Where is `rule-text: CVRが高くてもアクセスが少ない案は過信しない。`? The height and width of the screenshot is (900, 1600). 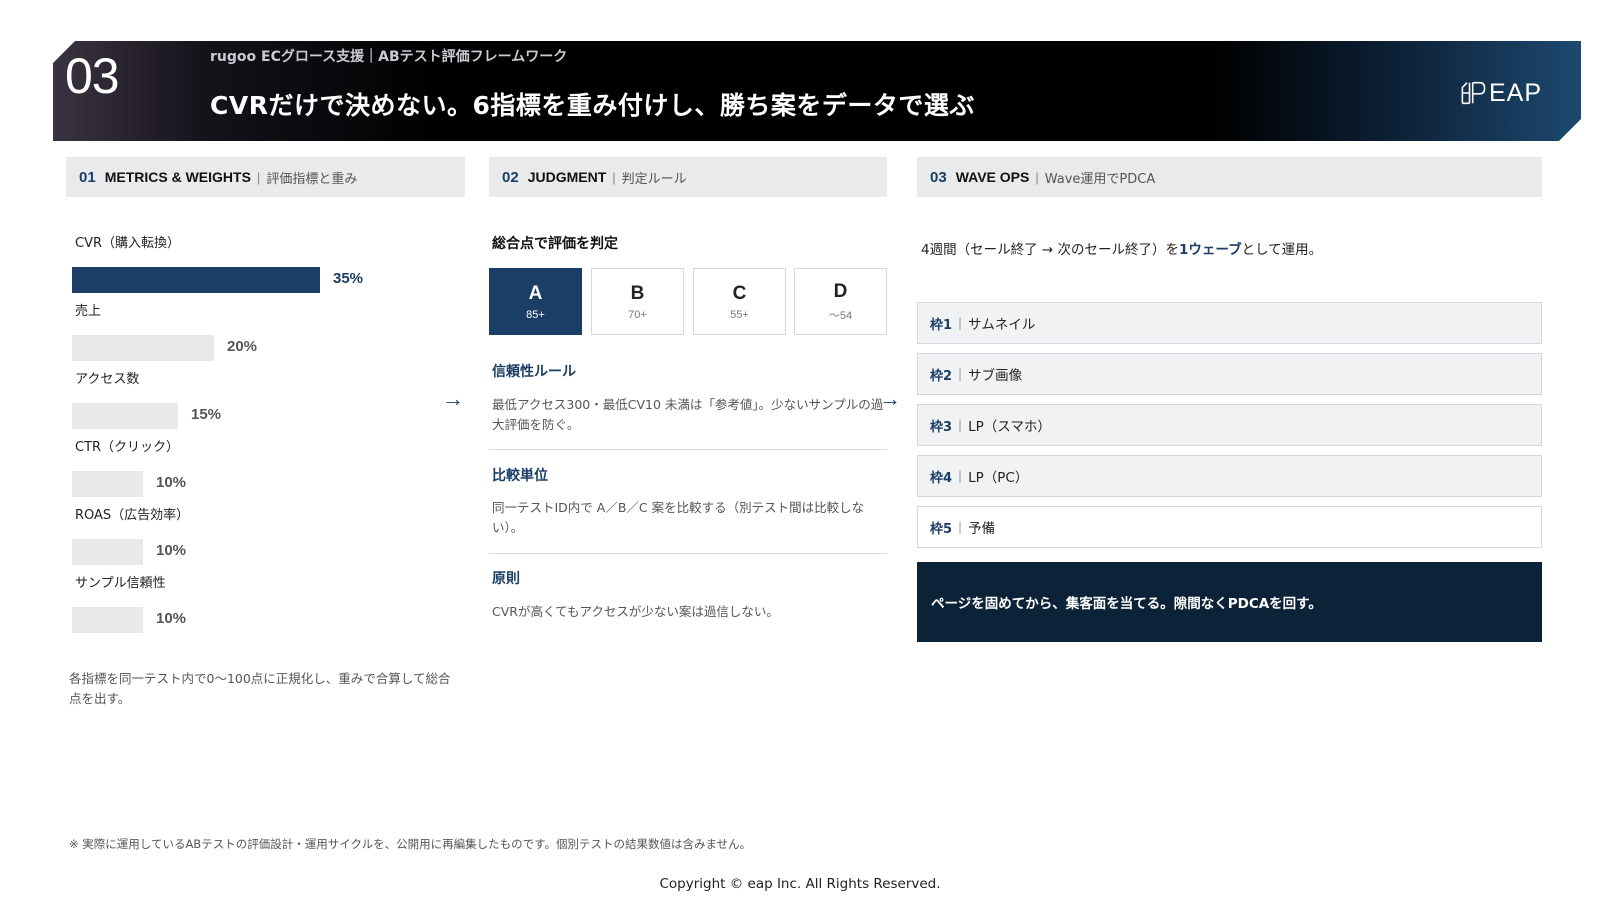
rule-text: CVRが高くてもアクセスが少ない案は過信しない。 is located at coordinates (635, 611).